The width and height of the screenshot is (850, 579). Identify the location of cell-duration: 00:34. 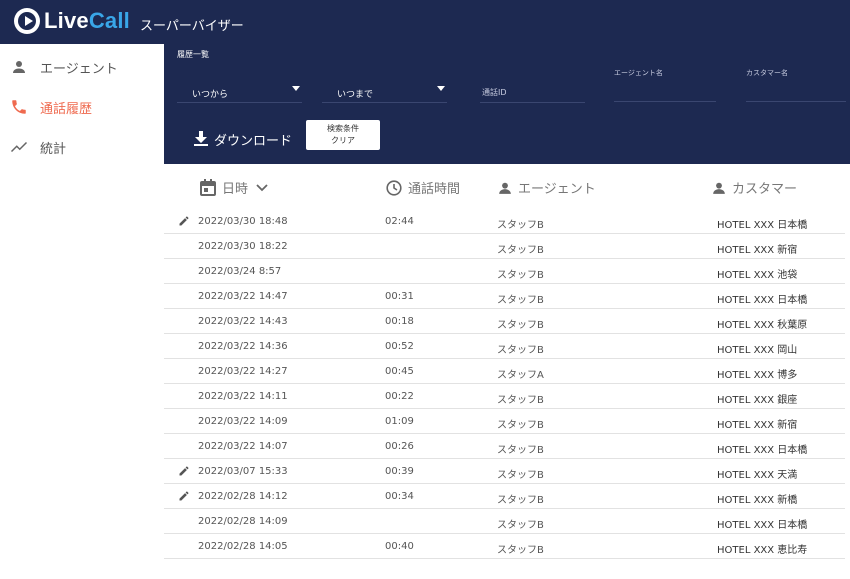
(399, 496).